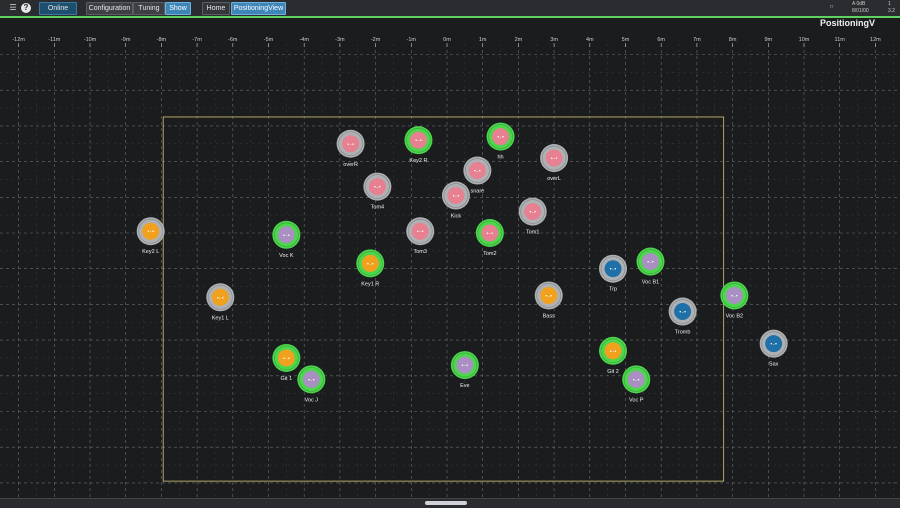 Image resolution: width=900 pixels, height=508 pixels. Describe the element at coordinates (768, 40) in the screenshot. I see `ruler-tick-label: 9m` at that location.